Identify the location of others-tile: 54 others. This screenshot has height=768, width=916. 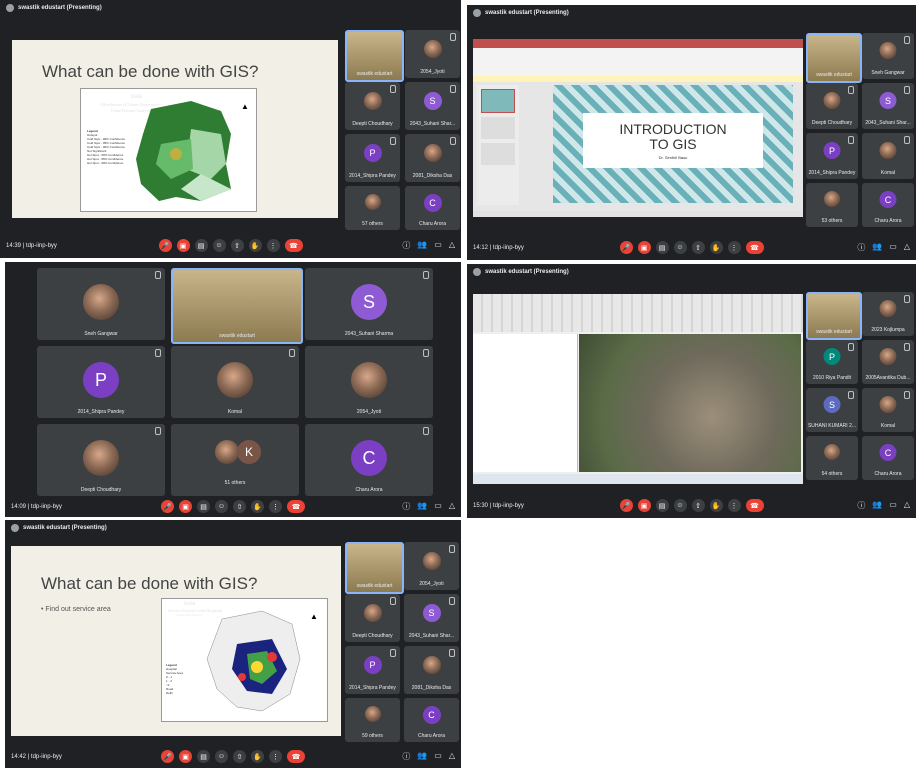
(832, 458).